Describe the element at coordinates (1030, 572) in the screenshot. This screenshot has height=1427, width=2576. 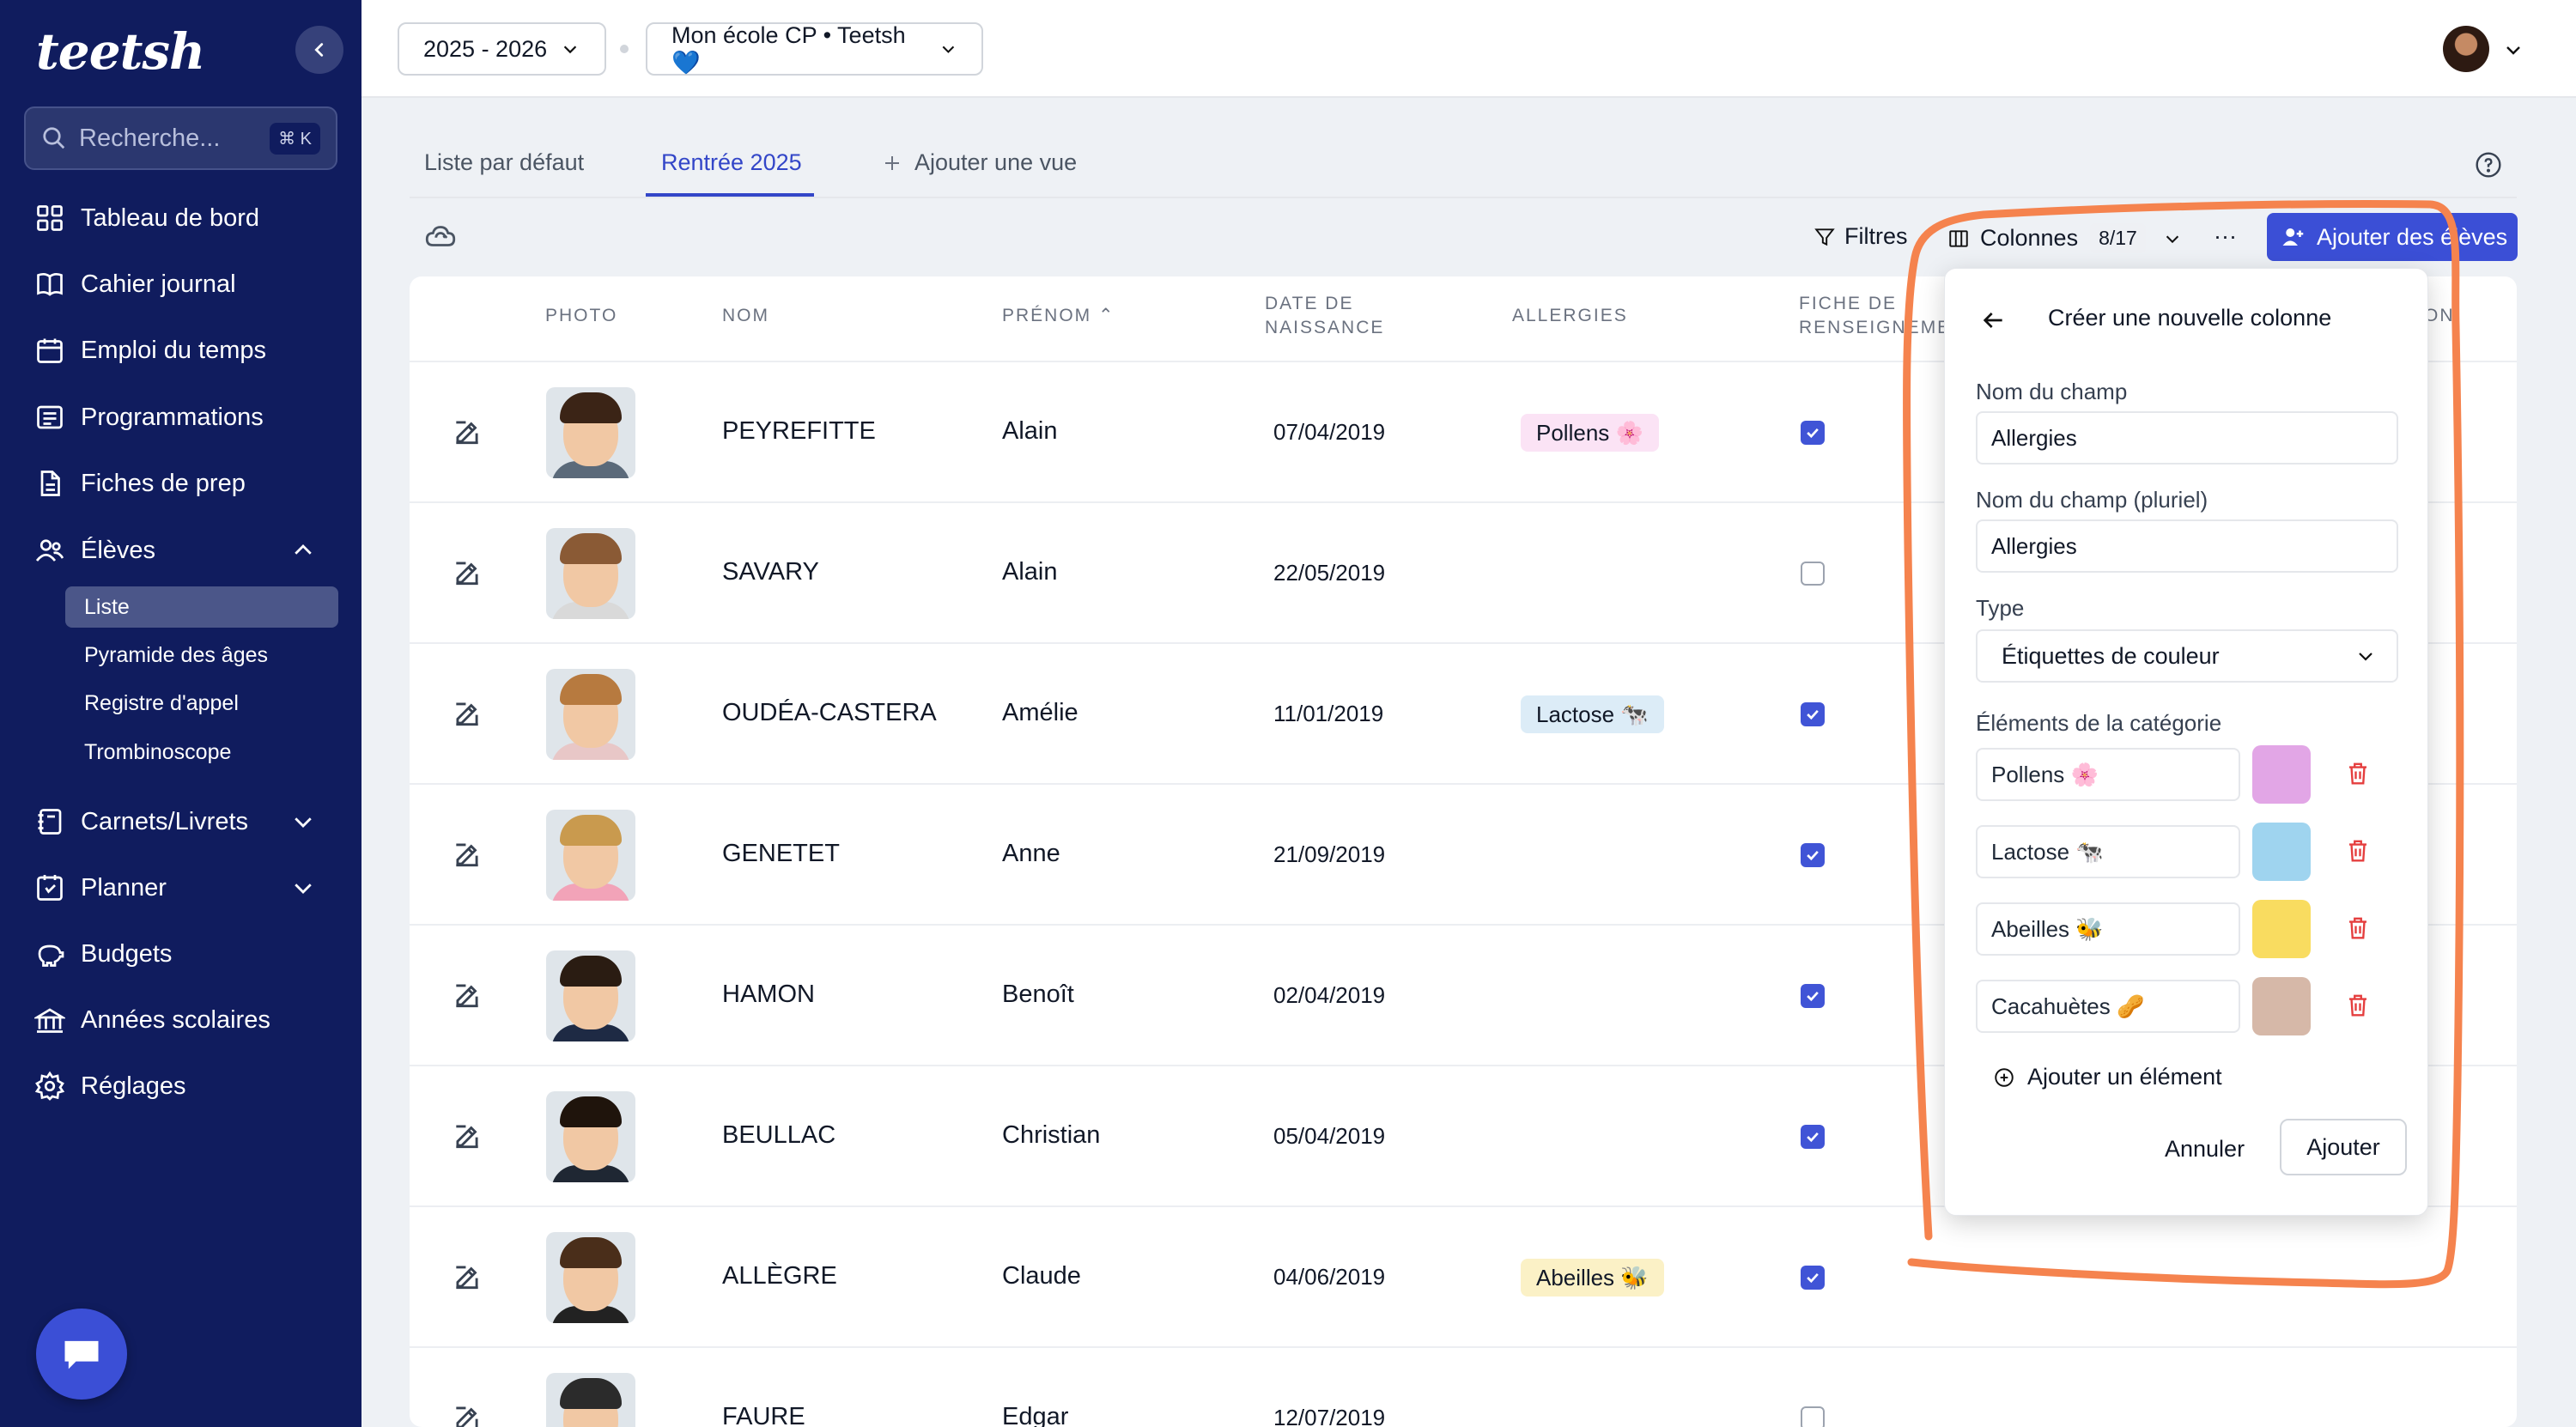
I see `cell-prenom: Alain` at that location.